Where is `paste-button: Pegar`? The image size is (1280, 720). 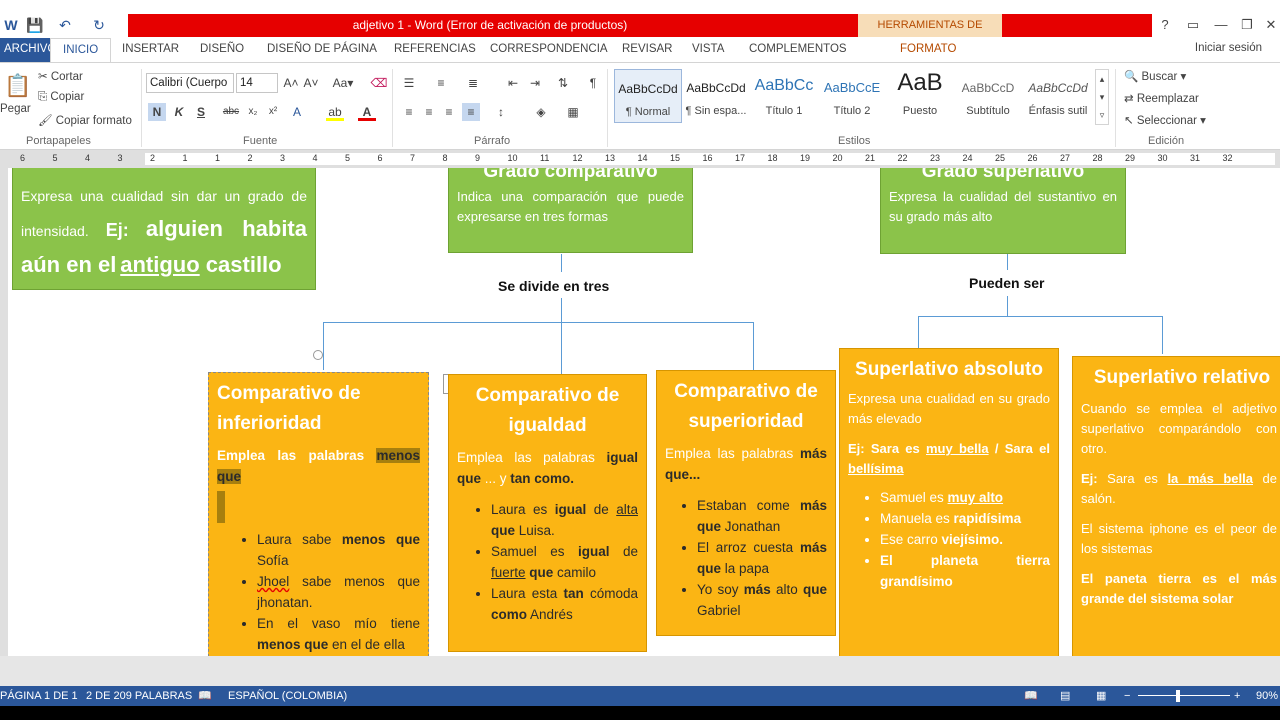 paste-button: Pegar is located at coordinates (15, 109).